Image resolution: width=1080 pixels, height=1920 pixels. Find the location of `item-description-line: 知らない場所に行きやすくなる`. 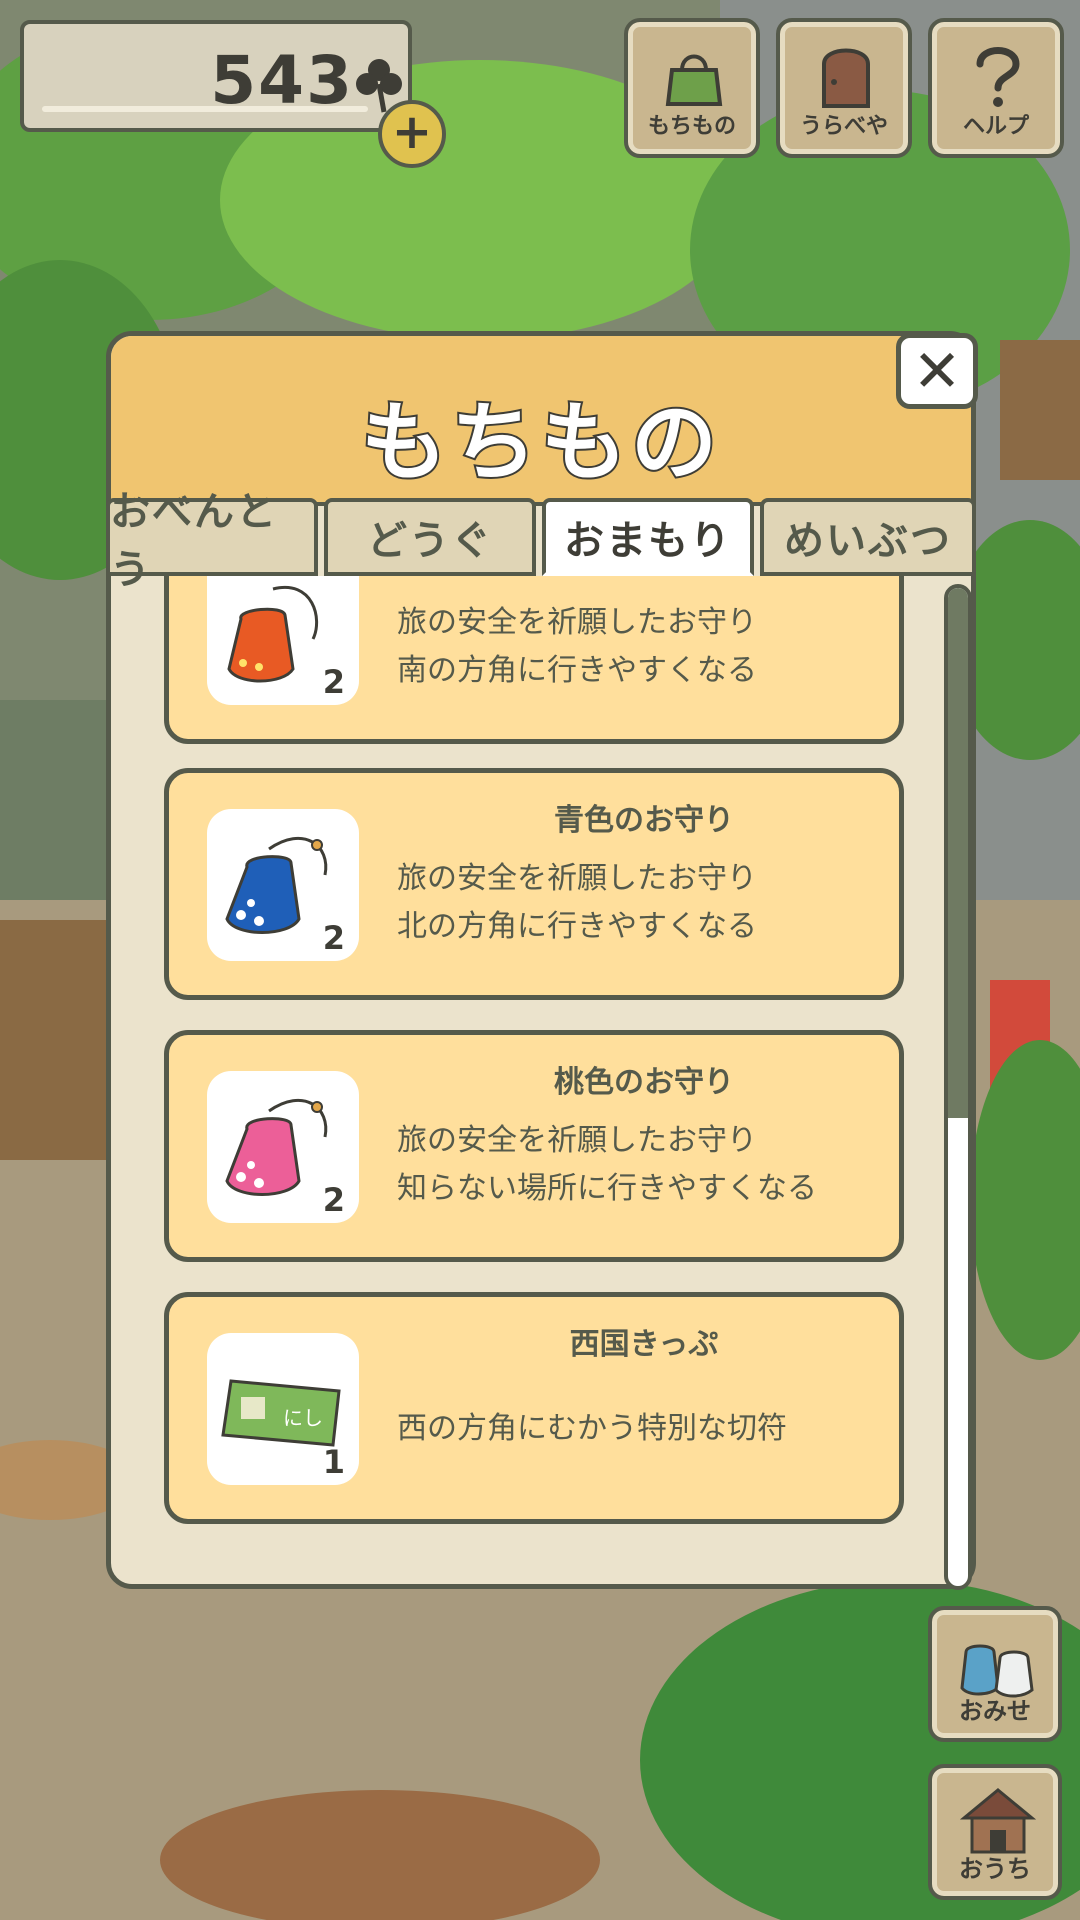

item-description-line: 知らない場所に行きやすくなる is located at coordinates (607, 1188).